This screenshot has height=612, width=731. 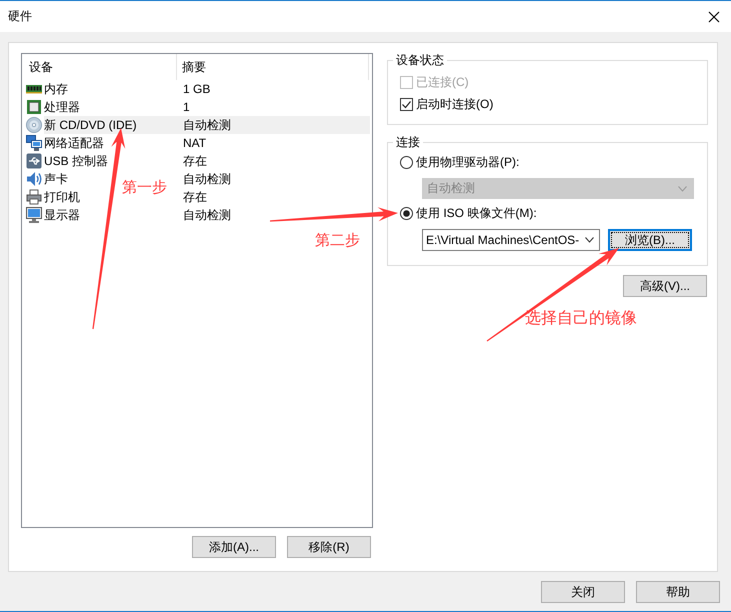 I want to click on close-dialog-button: 关闭, so click(x=583, y=592).